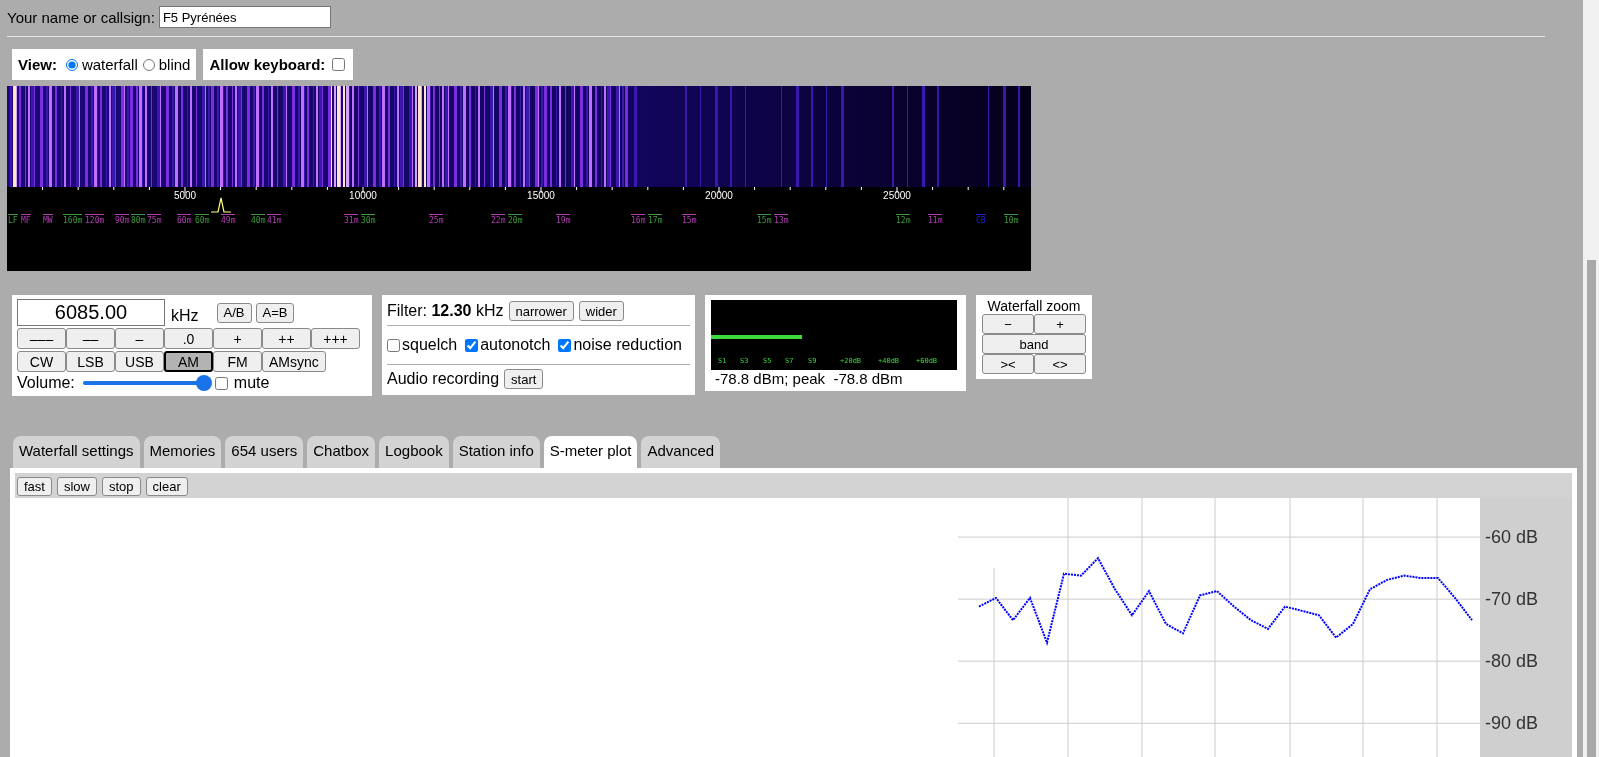 The image size is (1599, 757). Describe the element at coordinates (139, 338) in the screenshot. I see `step-button: –` at that location.